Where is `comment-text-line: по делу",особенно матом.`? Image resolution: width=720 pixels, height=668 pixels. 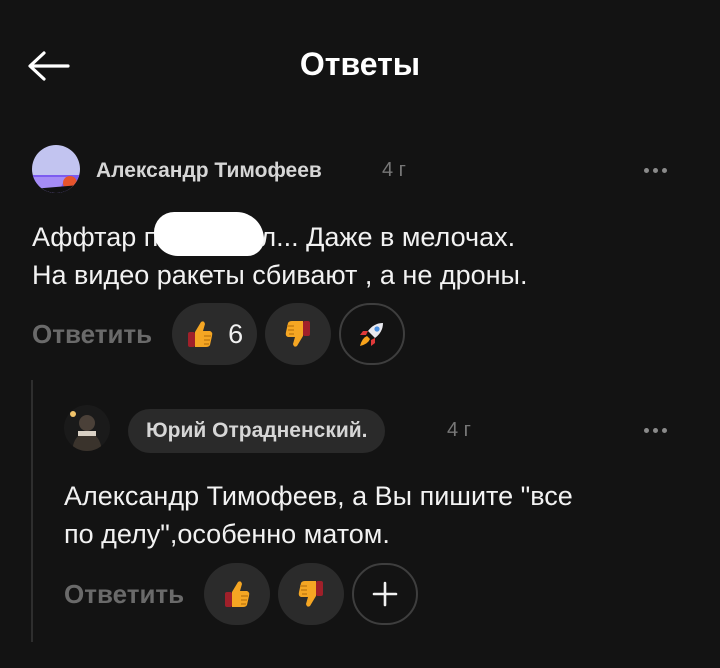
comment-text-line: по делу",особенно матом. is located at coordinates (227, 534).